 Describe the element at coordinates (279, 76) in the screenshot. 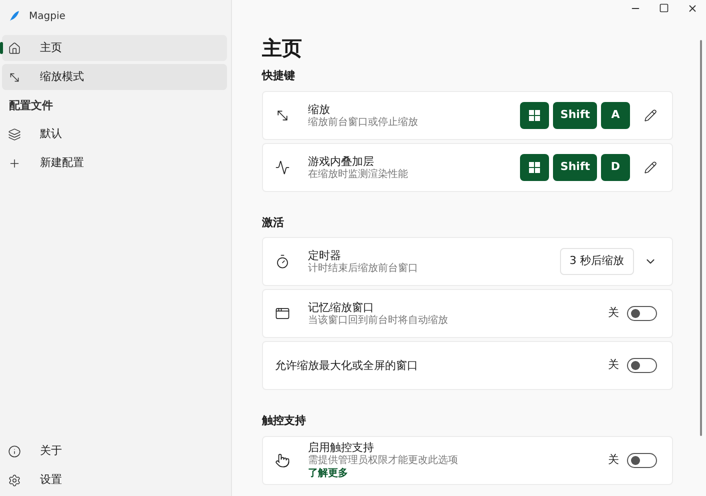

I see `section-header: 快捷键` at that location.